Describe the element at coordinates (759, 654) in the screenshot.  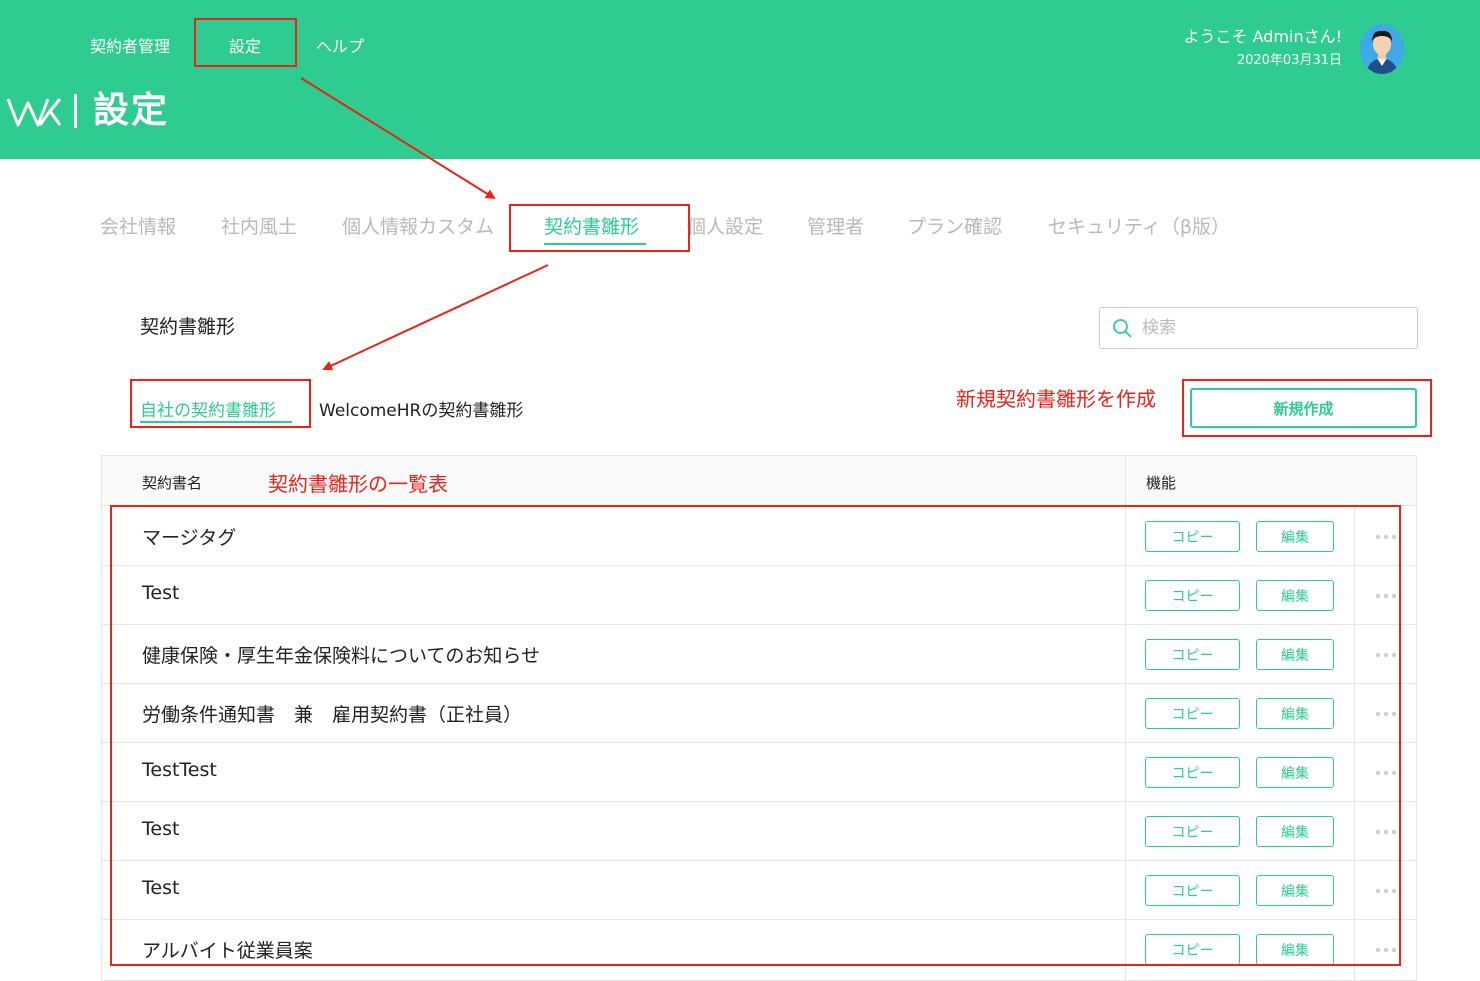
I see `table-row: 健康保険・厚生年金保険料についてのお知らせ コピー 編集` at that location.